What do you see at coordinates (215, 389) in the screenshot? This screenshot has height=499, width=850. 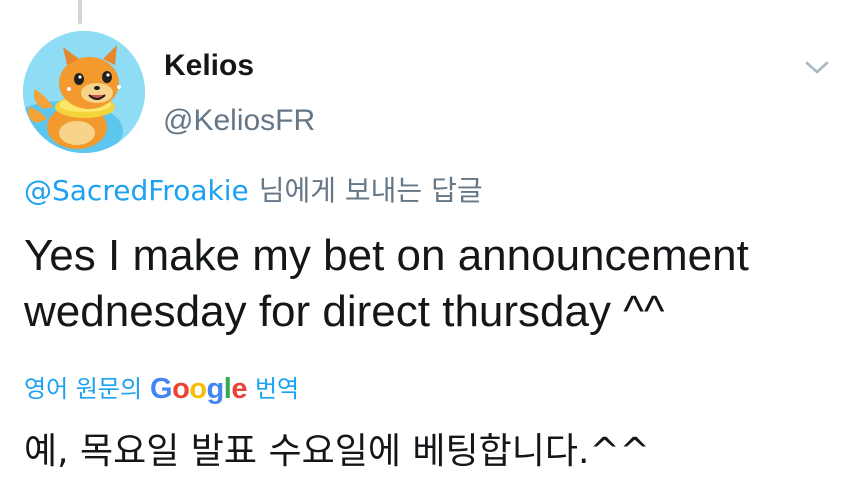 I see `google-logo-letter: g` at bounding box center [215, 389].